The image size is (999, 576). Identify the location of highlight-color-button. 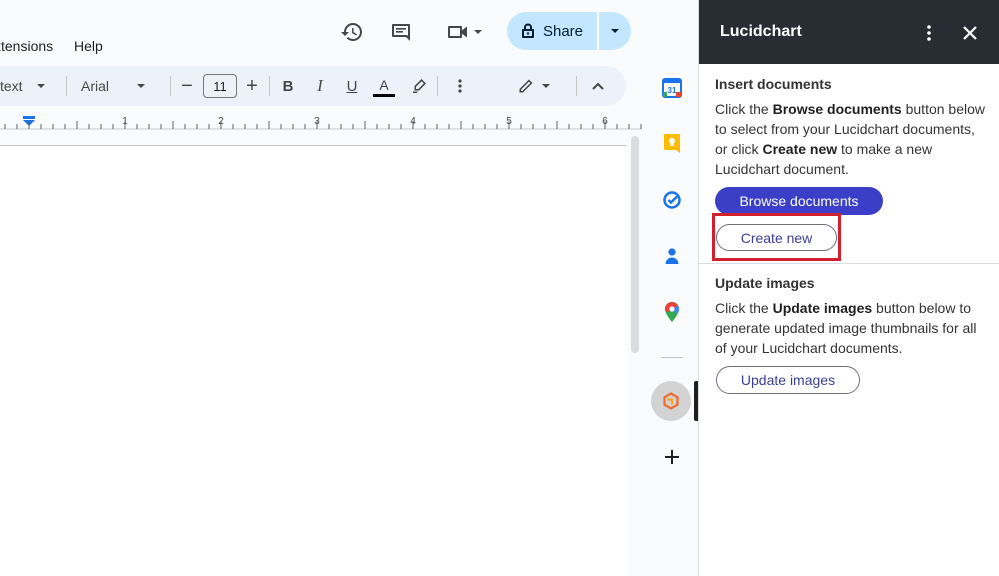
(419, 86).